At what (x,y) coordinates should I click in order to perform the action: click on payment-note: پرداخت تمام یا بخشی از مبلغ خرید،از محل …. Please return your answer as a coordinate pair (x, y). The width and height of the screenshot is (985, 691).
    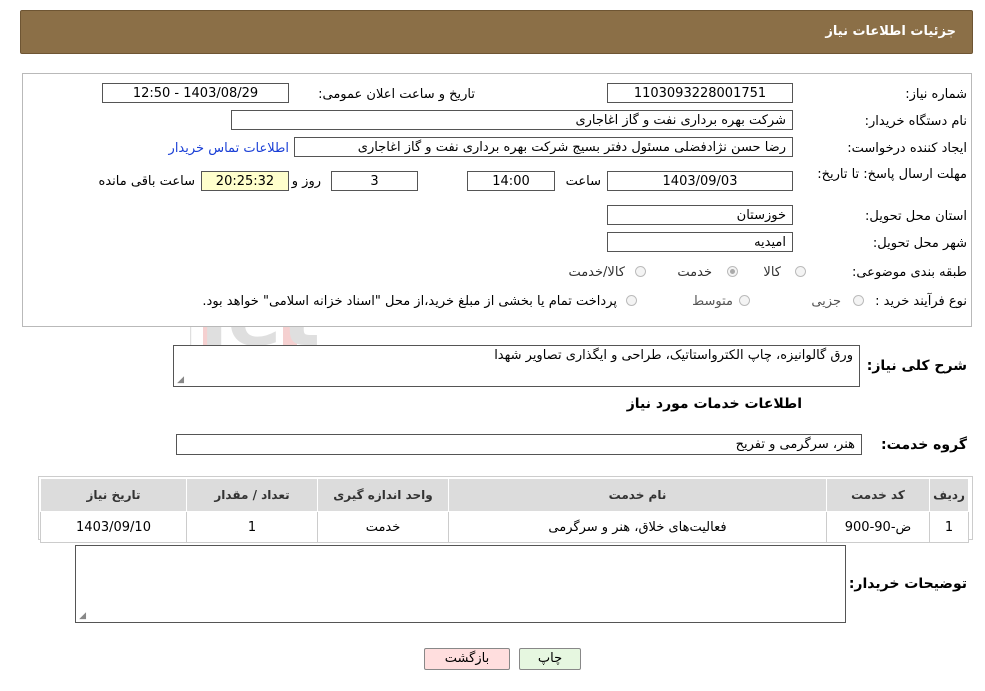
    Looking at the image, I should click on (409, 301).